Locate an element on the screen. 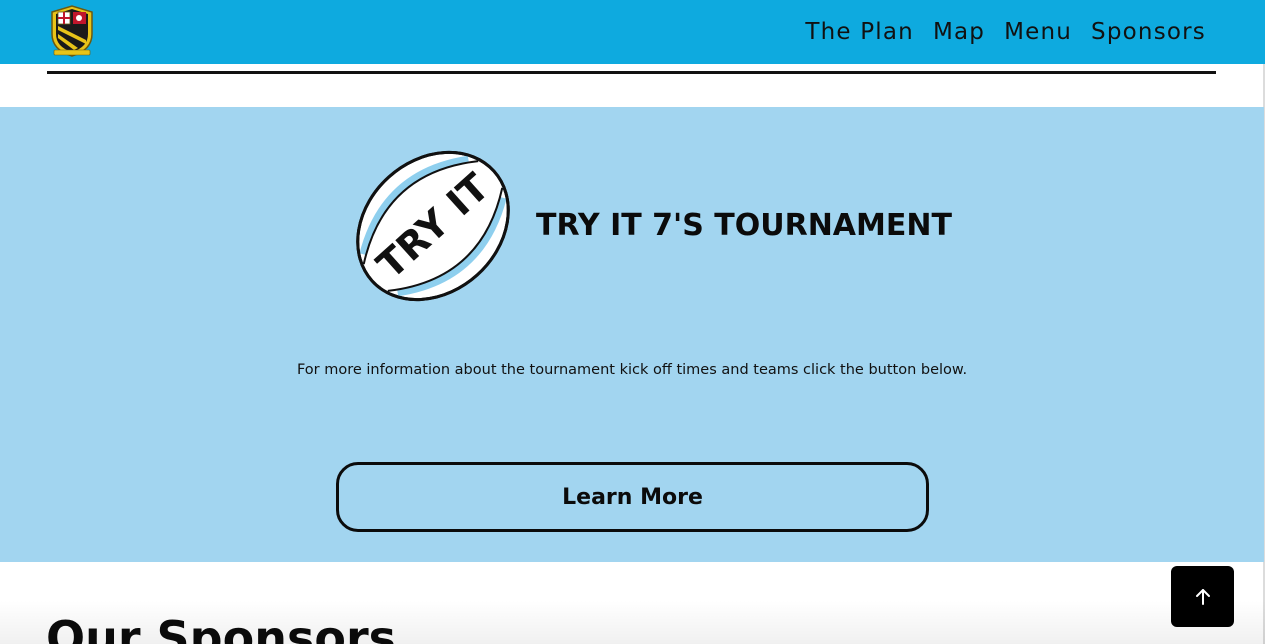  main-nav: The Plan Map Menu Sponsors is located at coordinates (1005, 32).